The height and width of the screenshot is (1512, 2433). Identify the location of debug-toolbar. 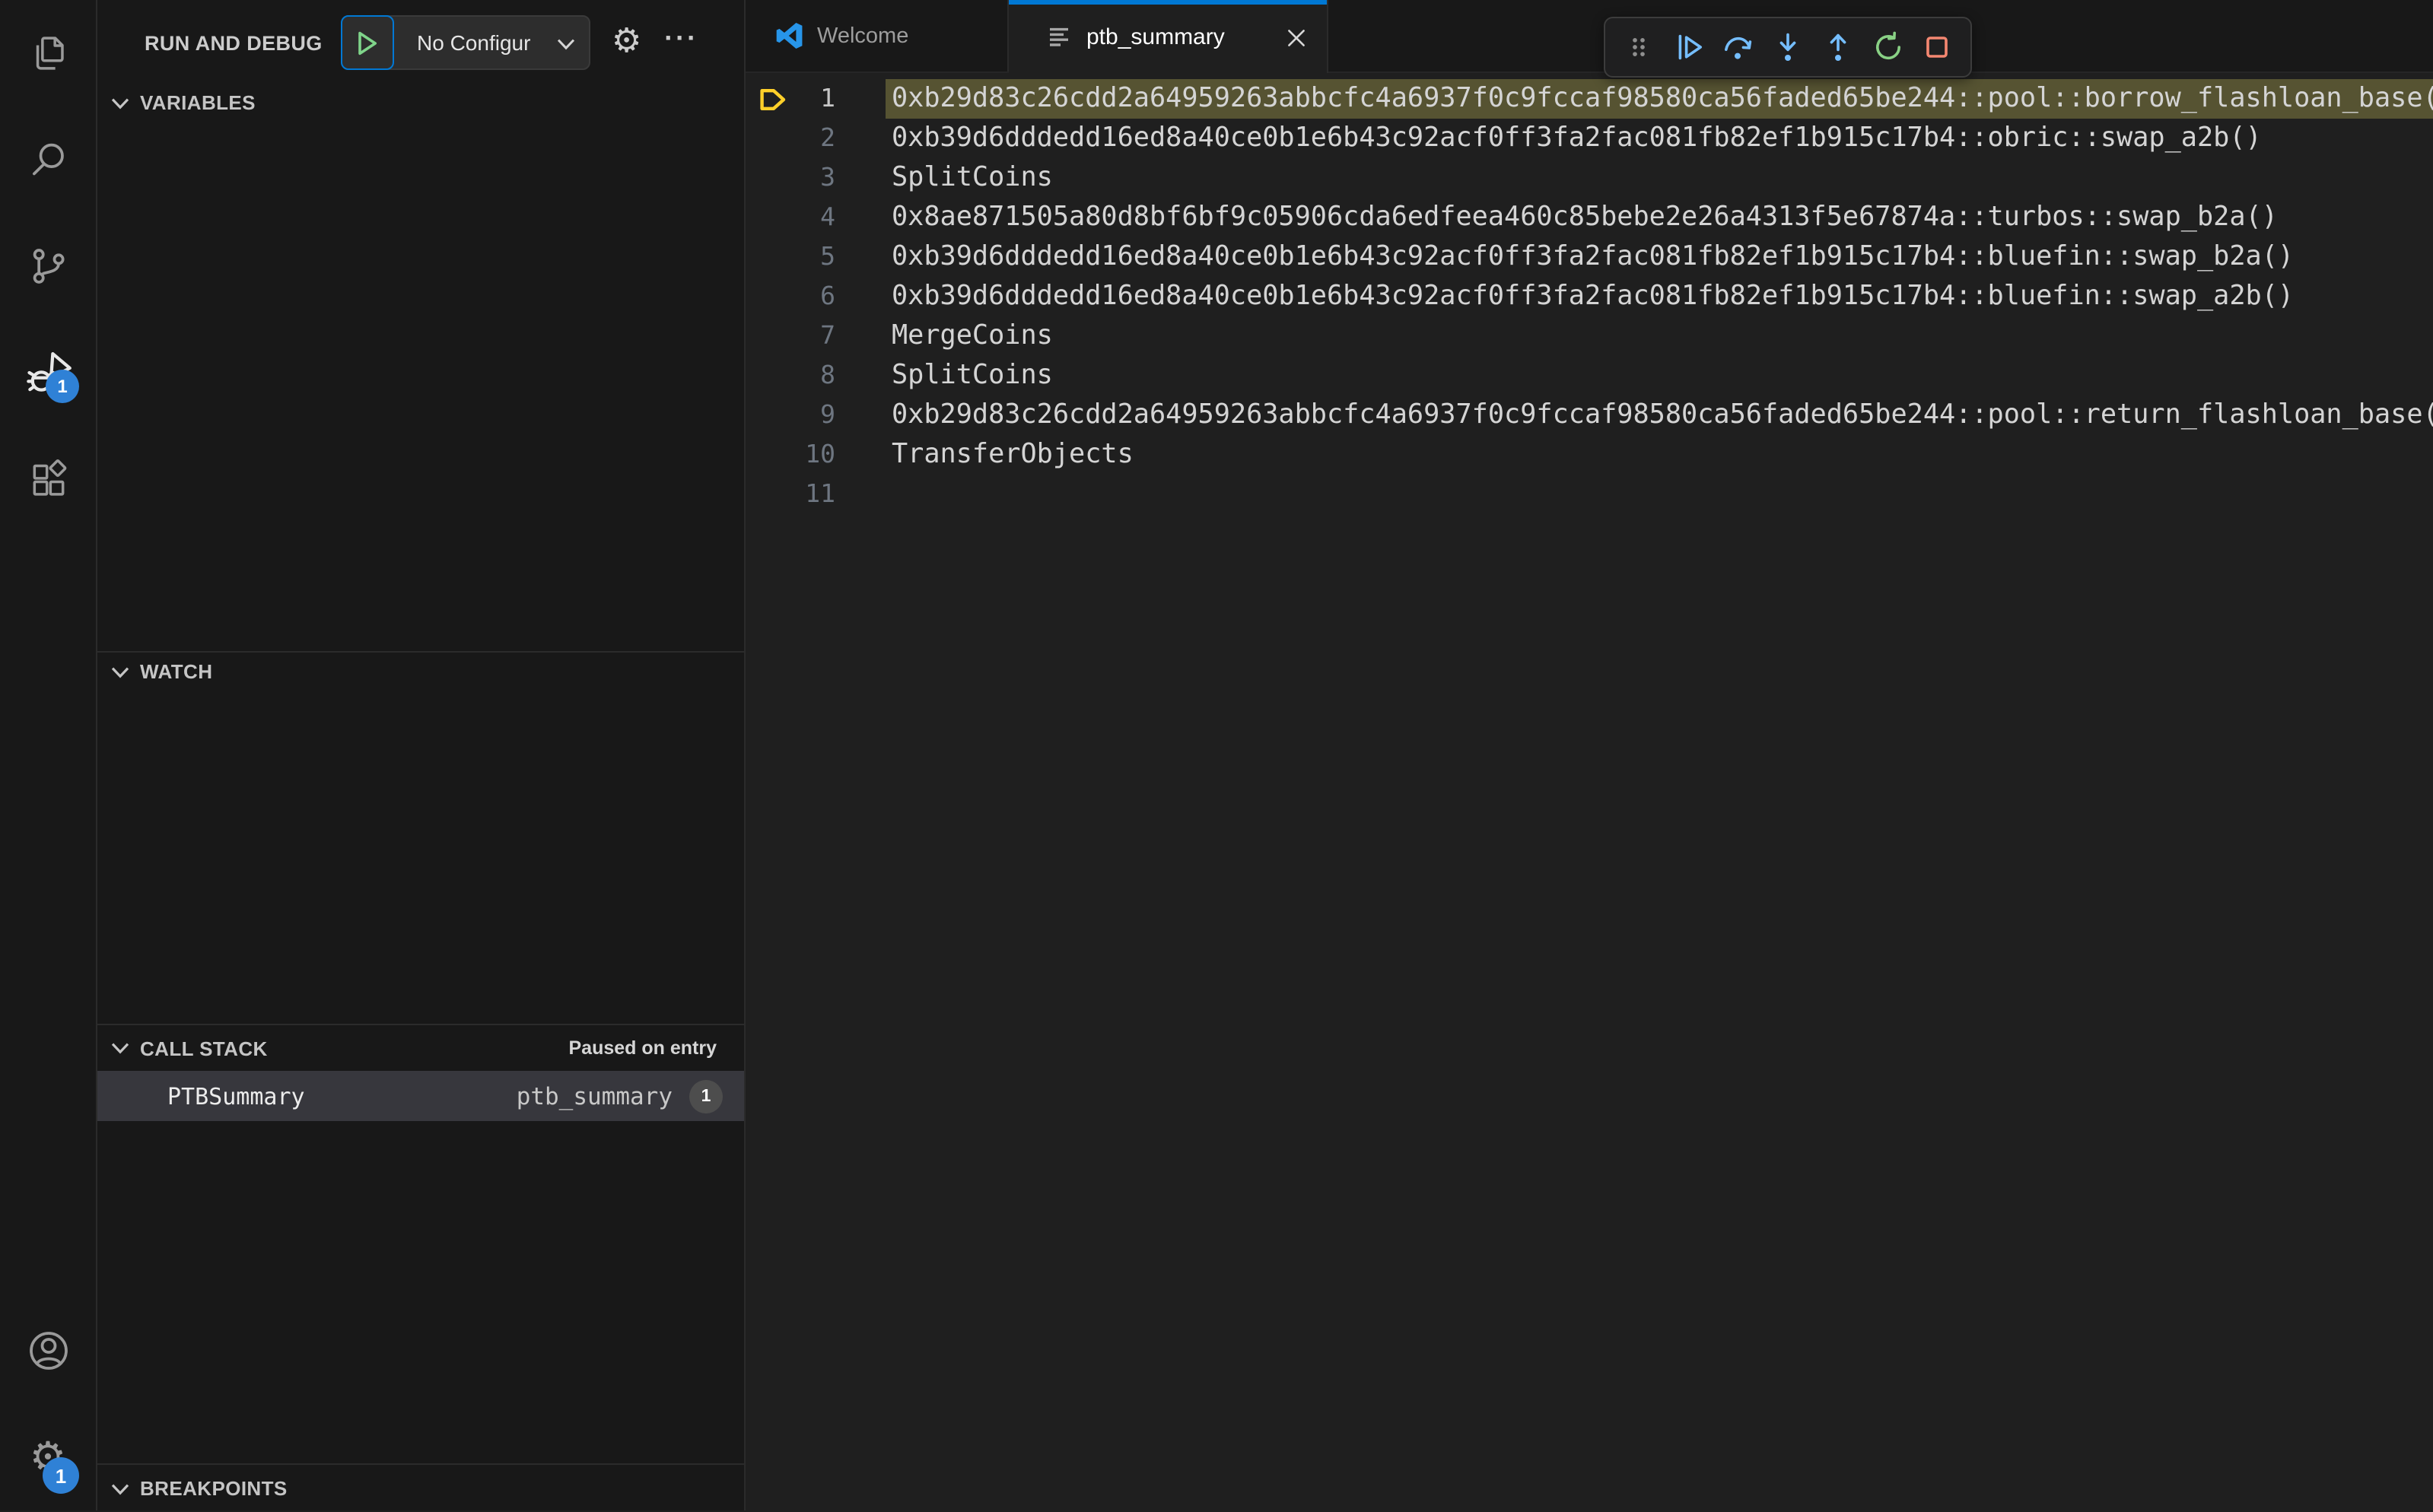
(1788, 47).